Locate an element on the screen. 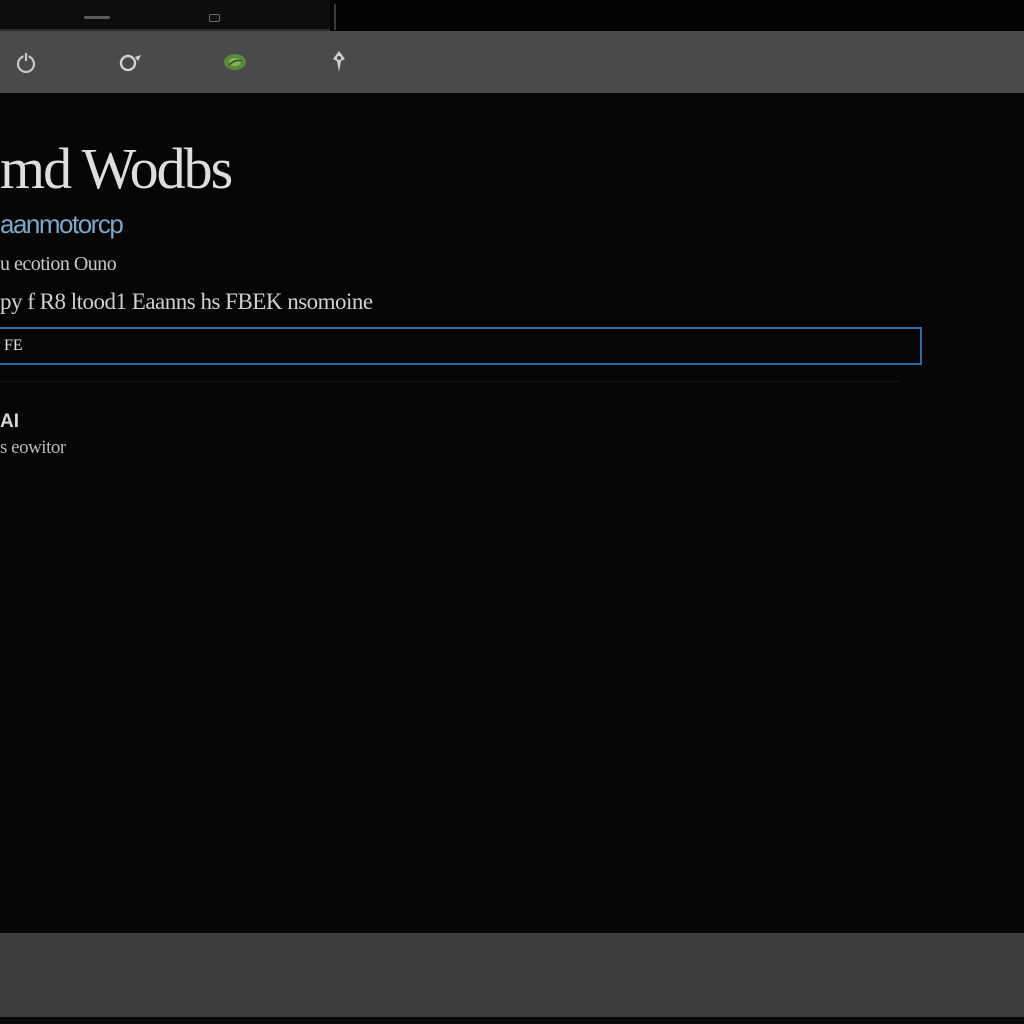 The height and width of the screenshot is (1024, 1024). pin-icon is located at coordinates (339, 61).